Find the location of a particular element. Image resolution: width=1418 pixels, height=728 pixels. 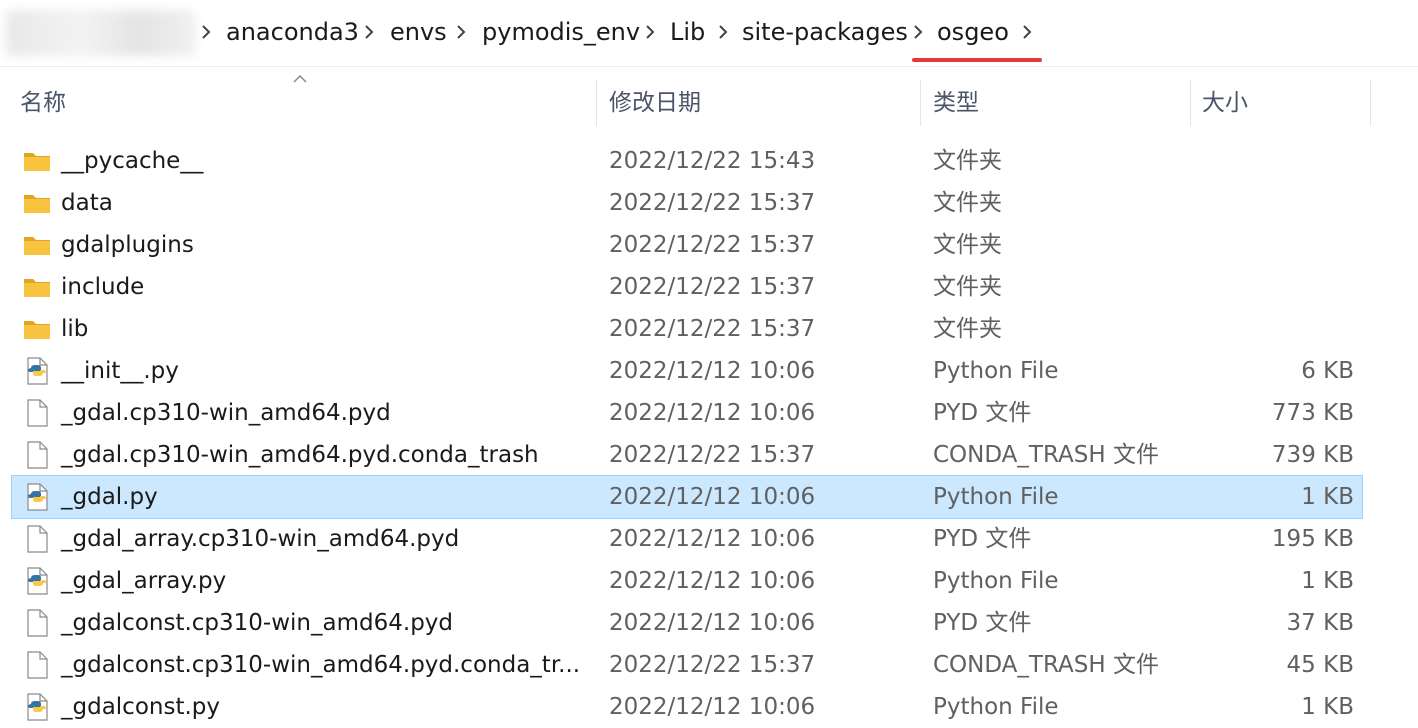

file-name: _gdal_array.py is located at coordinates (144, 581).